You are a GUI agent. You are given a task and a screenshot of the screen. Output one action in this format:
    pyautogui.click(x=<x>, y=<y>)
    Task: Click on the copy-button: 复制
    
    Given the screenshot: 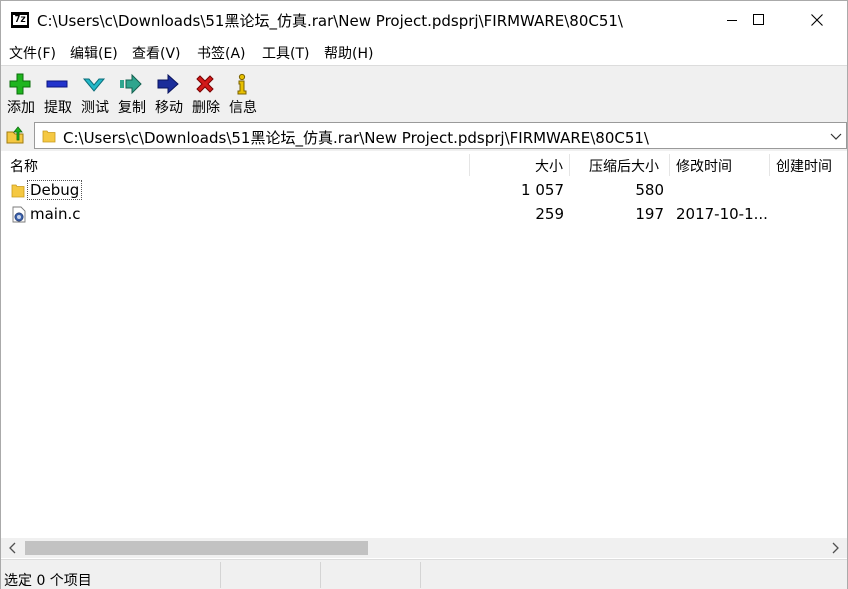 What is the action you would take?
    pyautogui.click(x=132, y=93)
    